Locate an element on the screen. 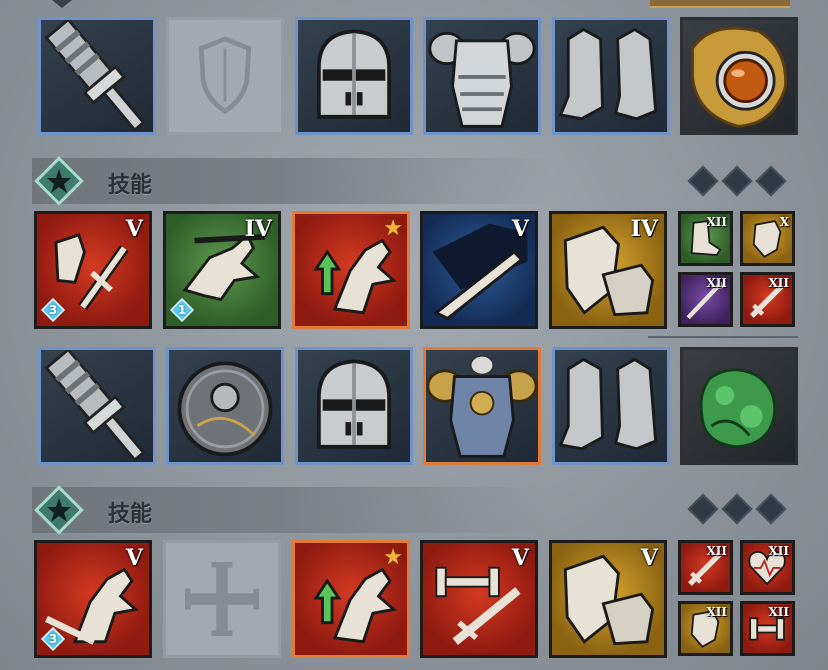 The height and width of the screenshot is (670, 828). minor-skill-2: XII is located at coordinates (767, 567).